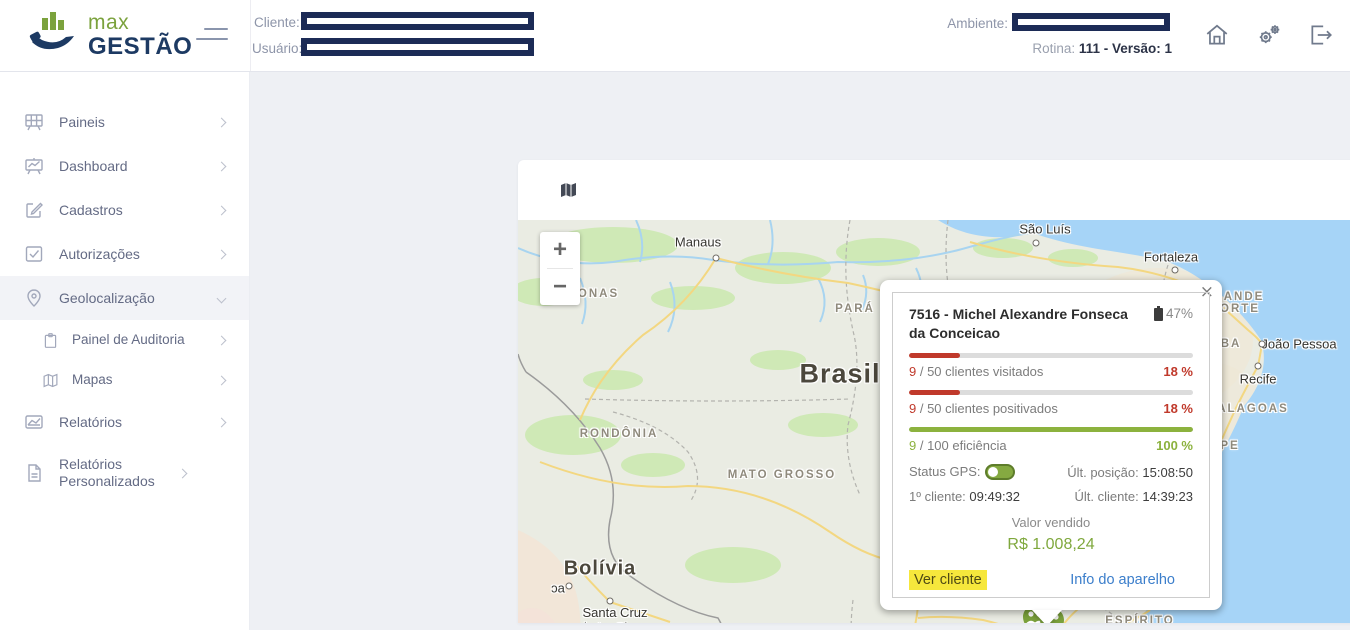 Image resolution: width=1350 pixels, height=630 pixels. What do you see at coordinates (840, 373) in the screenshot?
I see `map-country-label: Brasil` at bounding box center [840, 373].